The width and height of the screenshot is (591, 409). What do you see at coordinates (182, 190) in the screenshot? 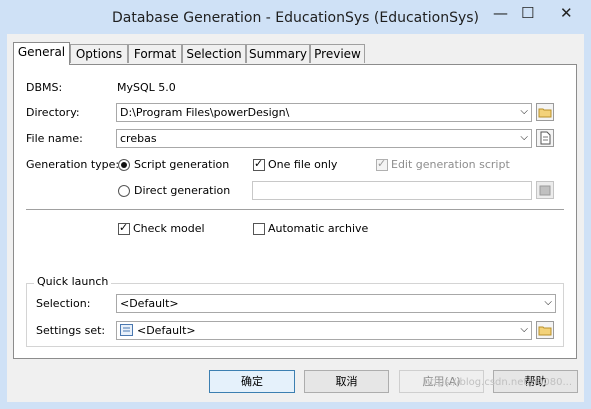
I see `direct-generation-label: Direct generation` at bounding box center [182, 190].